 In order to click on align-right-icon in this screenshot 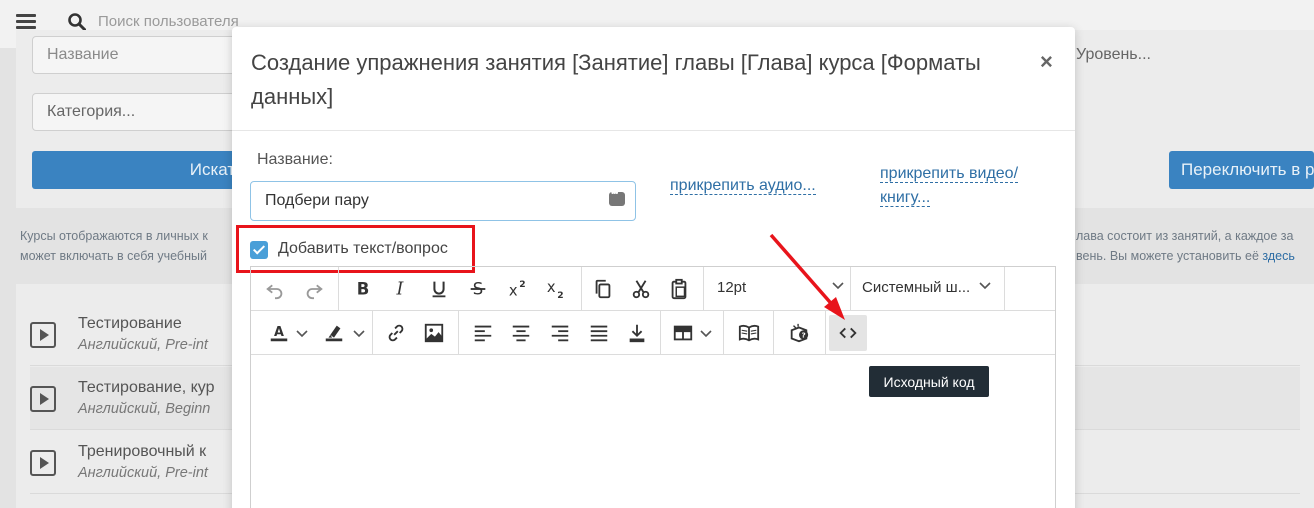, I will do `click(560, 333)`.